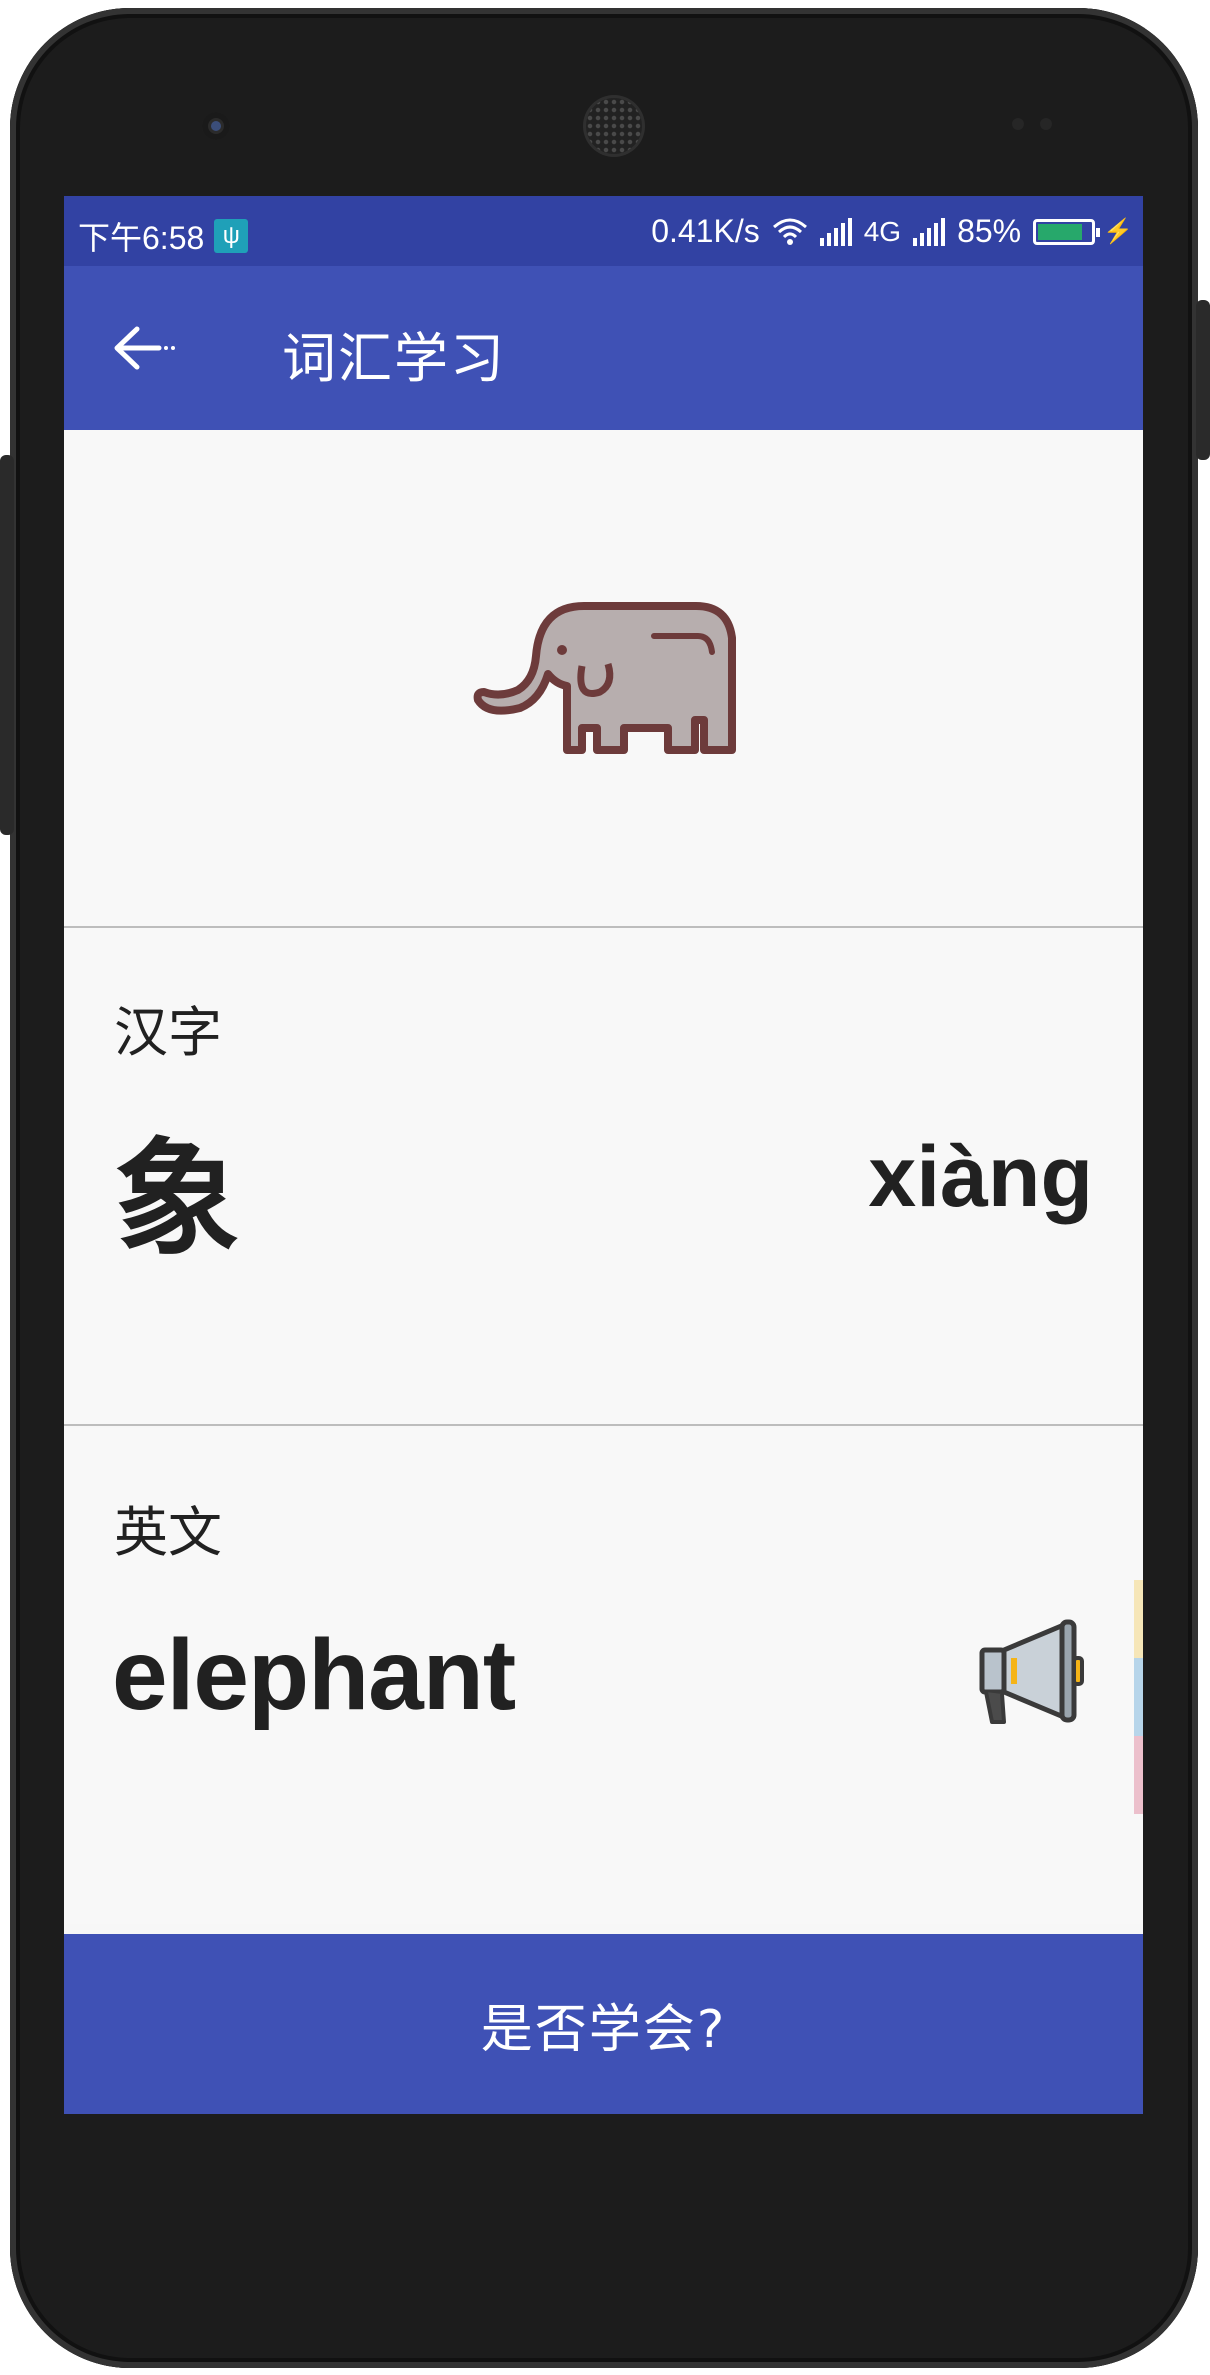 The image size is (1210, 2375). I want to click on status-time: 下午6:58, so click(141, 238).